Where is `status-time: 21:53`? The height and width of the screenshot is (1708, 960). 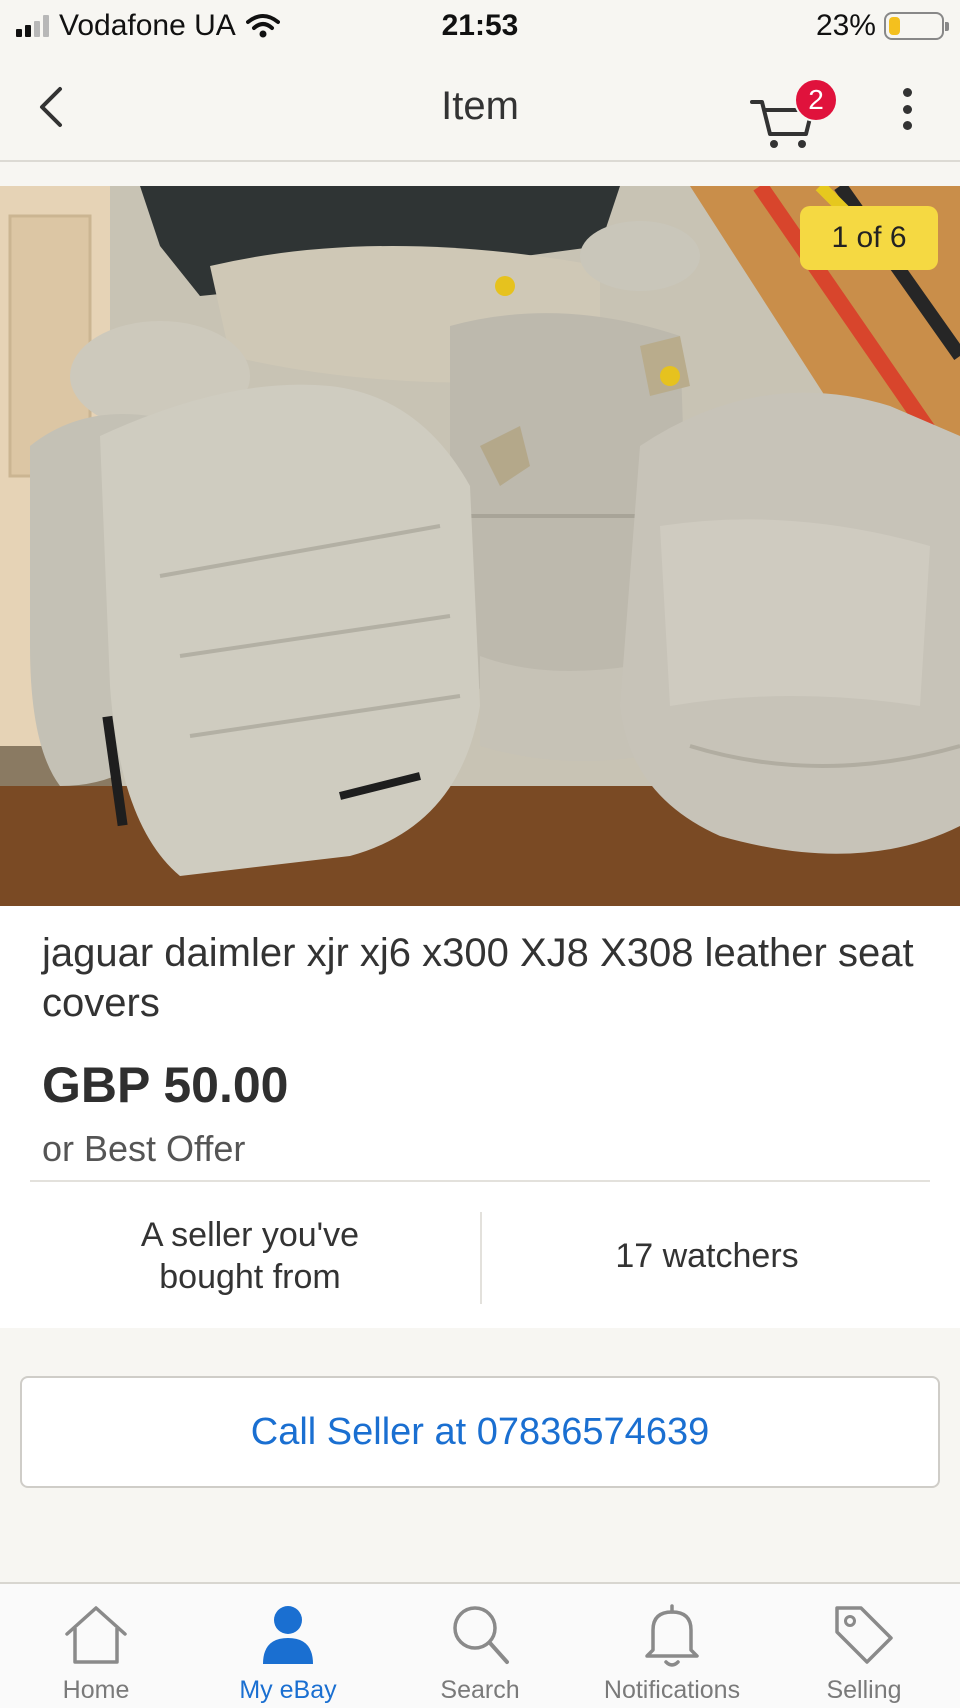 status-time: 21:53 is located at coordinates (480, 25).